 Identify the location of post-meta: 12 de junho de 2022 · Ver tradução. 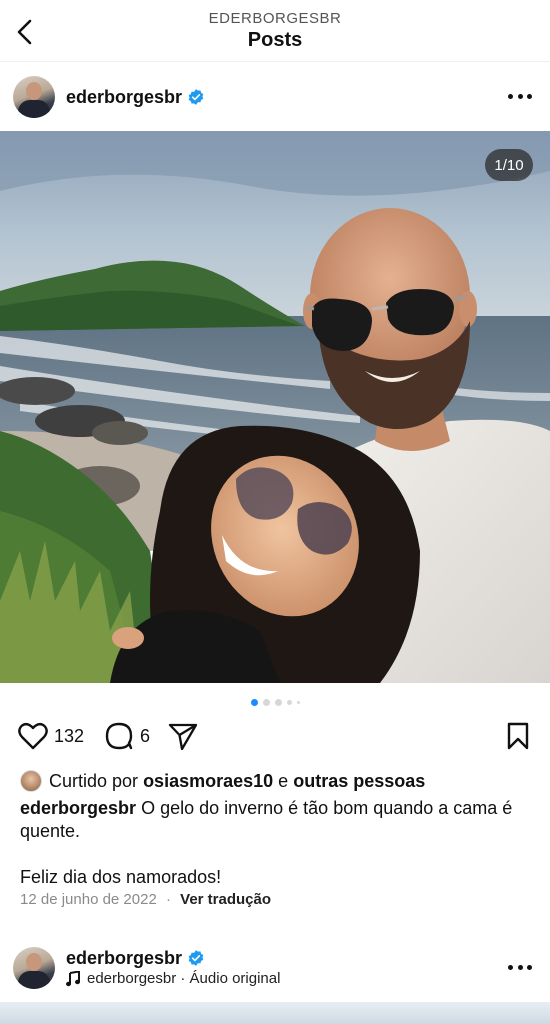
(145, 899).